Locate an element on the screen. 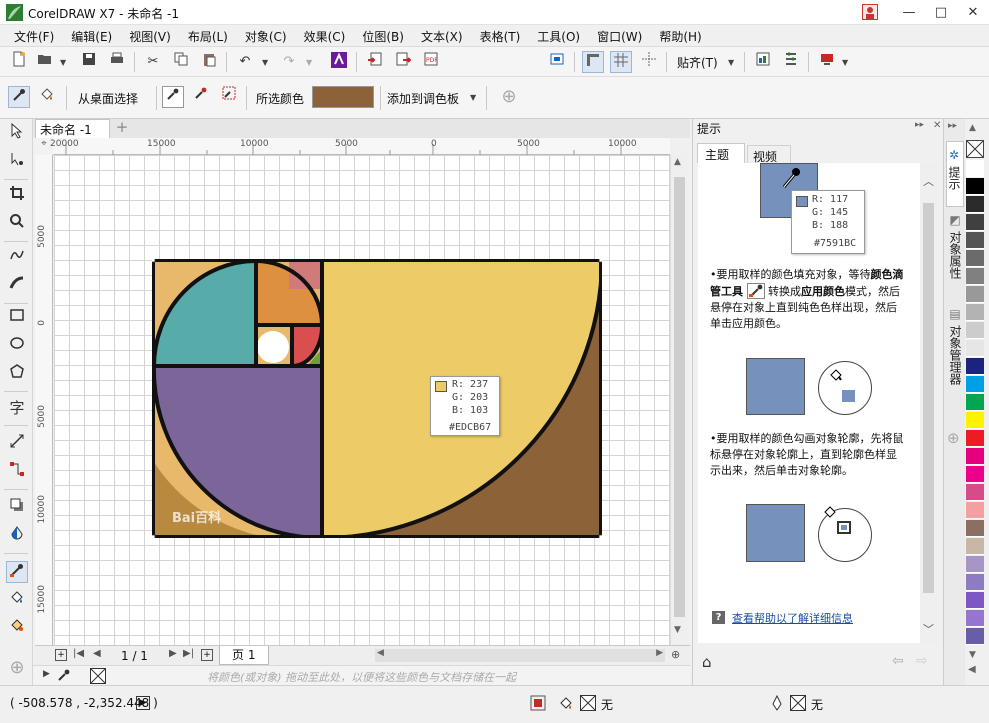 The image size is (989, 723). side-tab-object-properties: ◩ 对象属性 is located at coordinates (955, 256).